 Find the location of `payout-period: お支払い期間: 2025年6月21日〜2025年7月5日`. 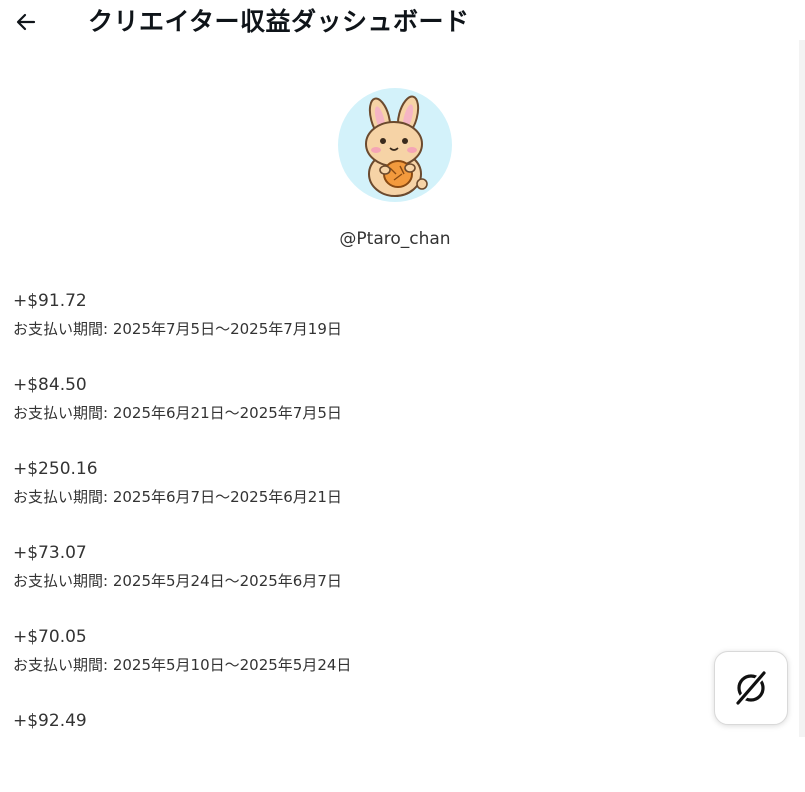

payout-period: お支払い期間: 2025年6月21日〜2025年7月5日 is located at coordinates (177, 413).